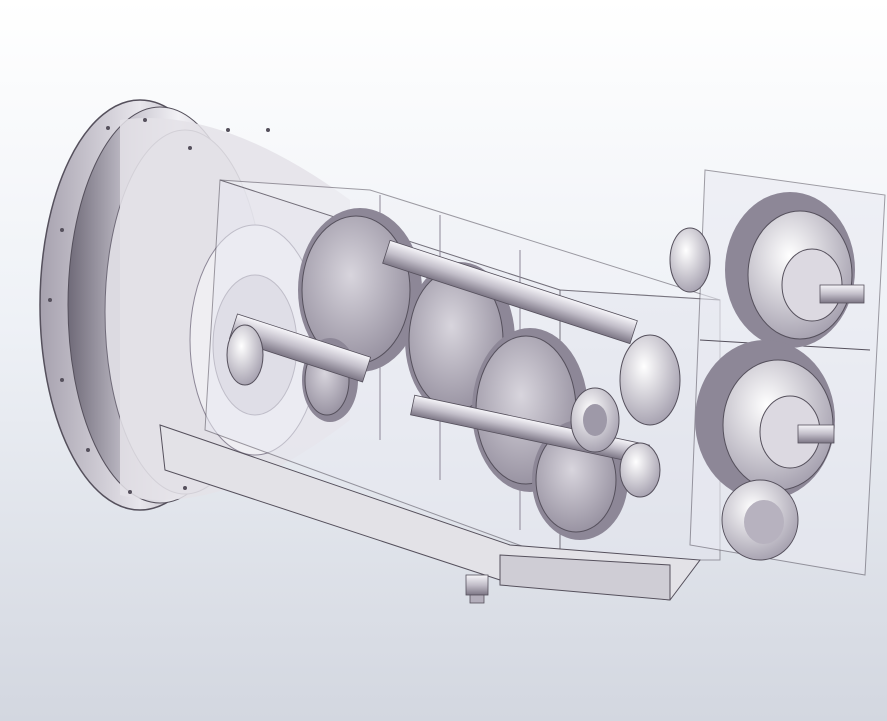 Image resolution: width=887 pixels, height=721 pixels. I want to click on flywheel-hub, so click(245, 355).